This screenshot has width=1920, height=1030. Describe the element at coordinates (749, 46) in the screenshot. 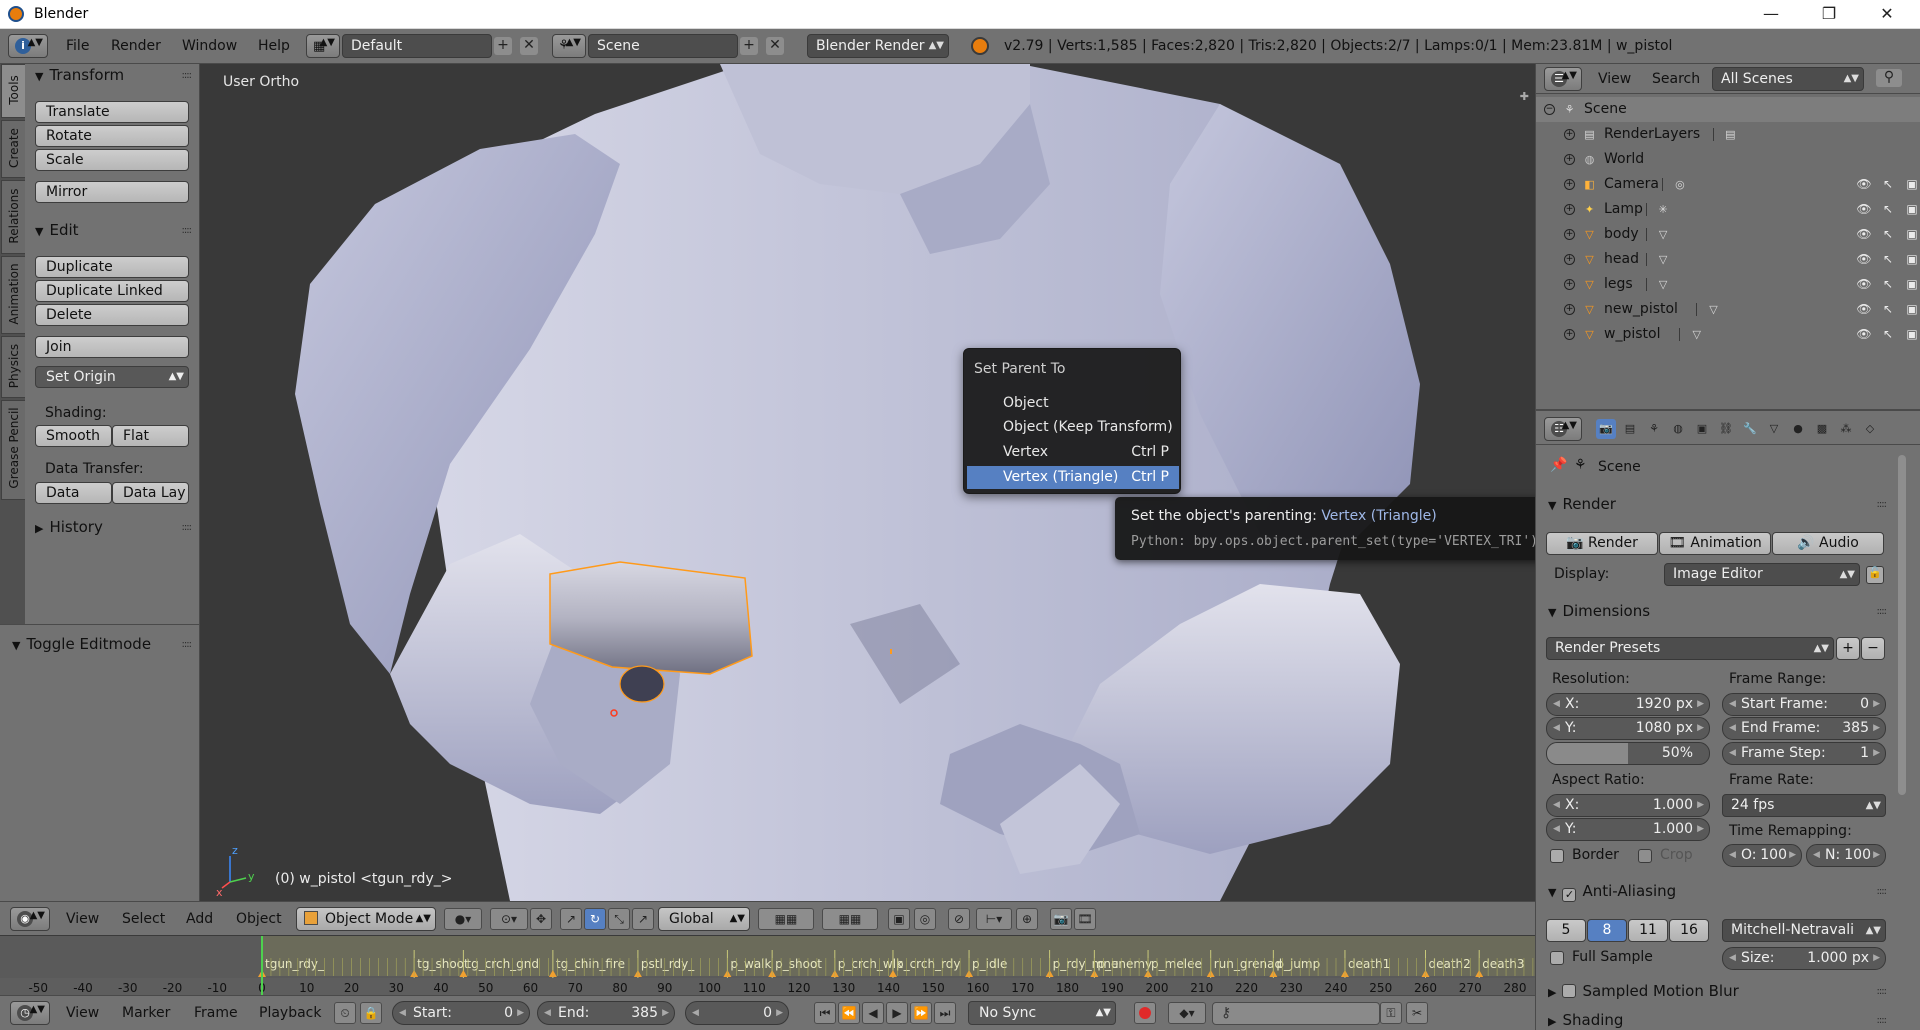

I see `add-scene-icon: +` at that location.